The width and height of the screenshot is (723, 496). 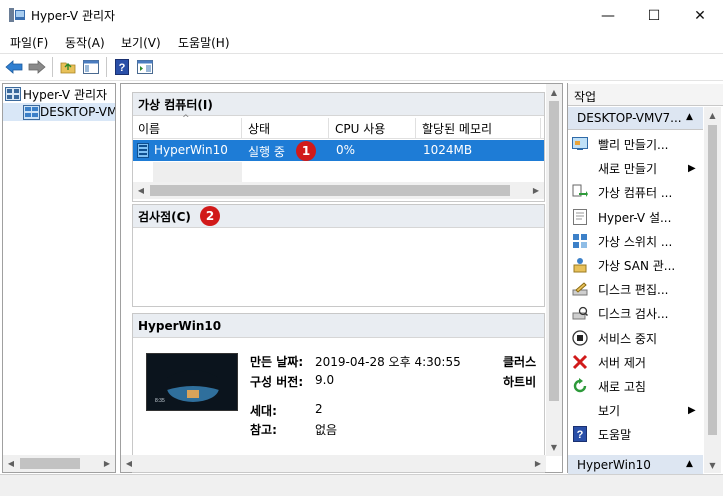 What do you see at coordinates (338, 216) in the screenshot?
I see `checkpoints-section-title: 검사점(C)` at bounding box center [338, 216].